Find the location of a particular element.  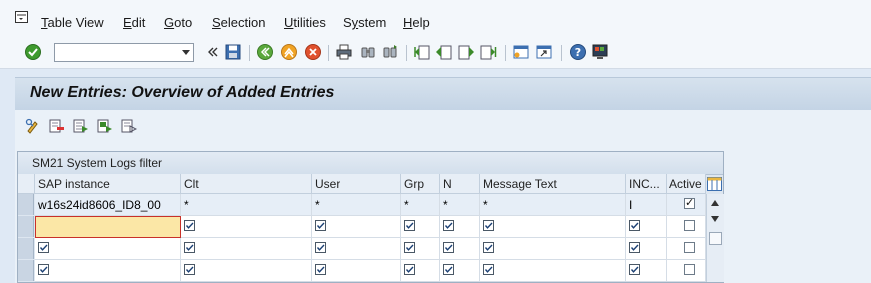

find-next-icon is located at coordinates (390, 52).